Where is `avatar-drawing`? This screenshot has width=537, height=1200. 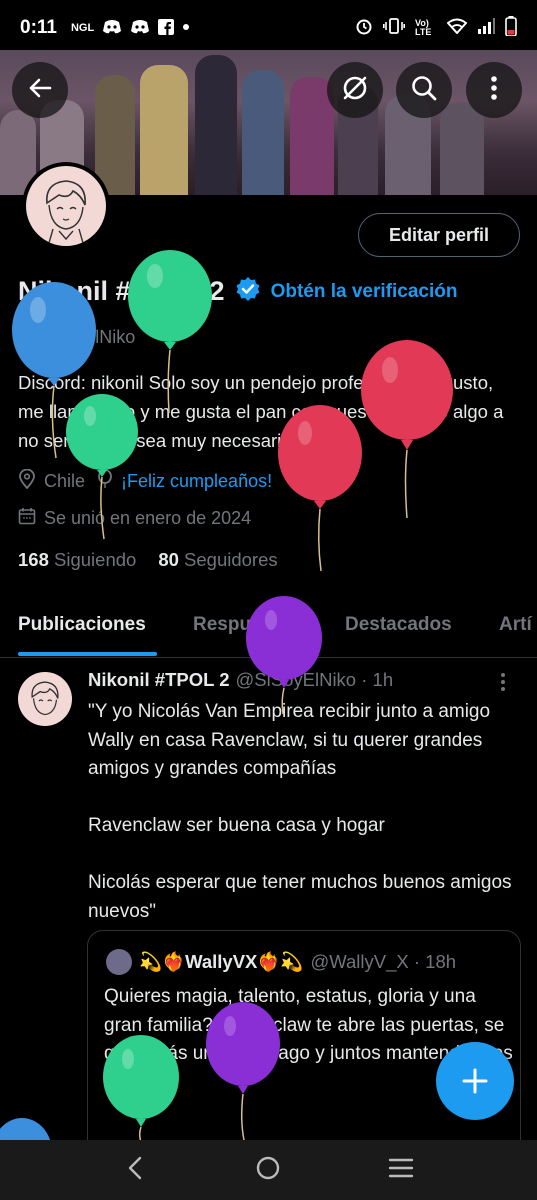 avatar-drawing is located at coordinates (66, 206).